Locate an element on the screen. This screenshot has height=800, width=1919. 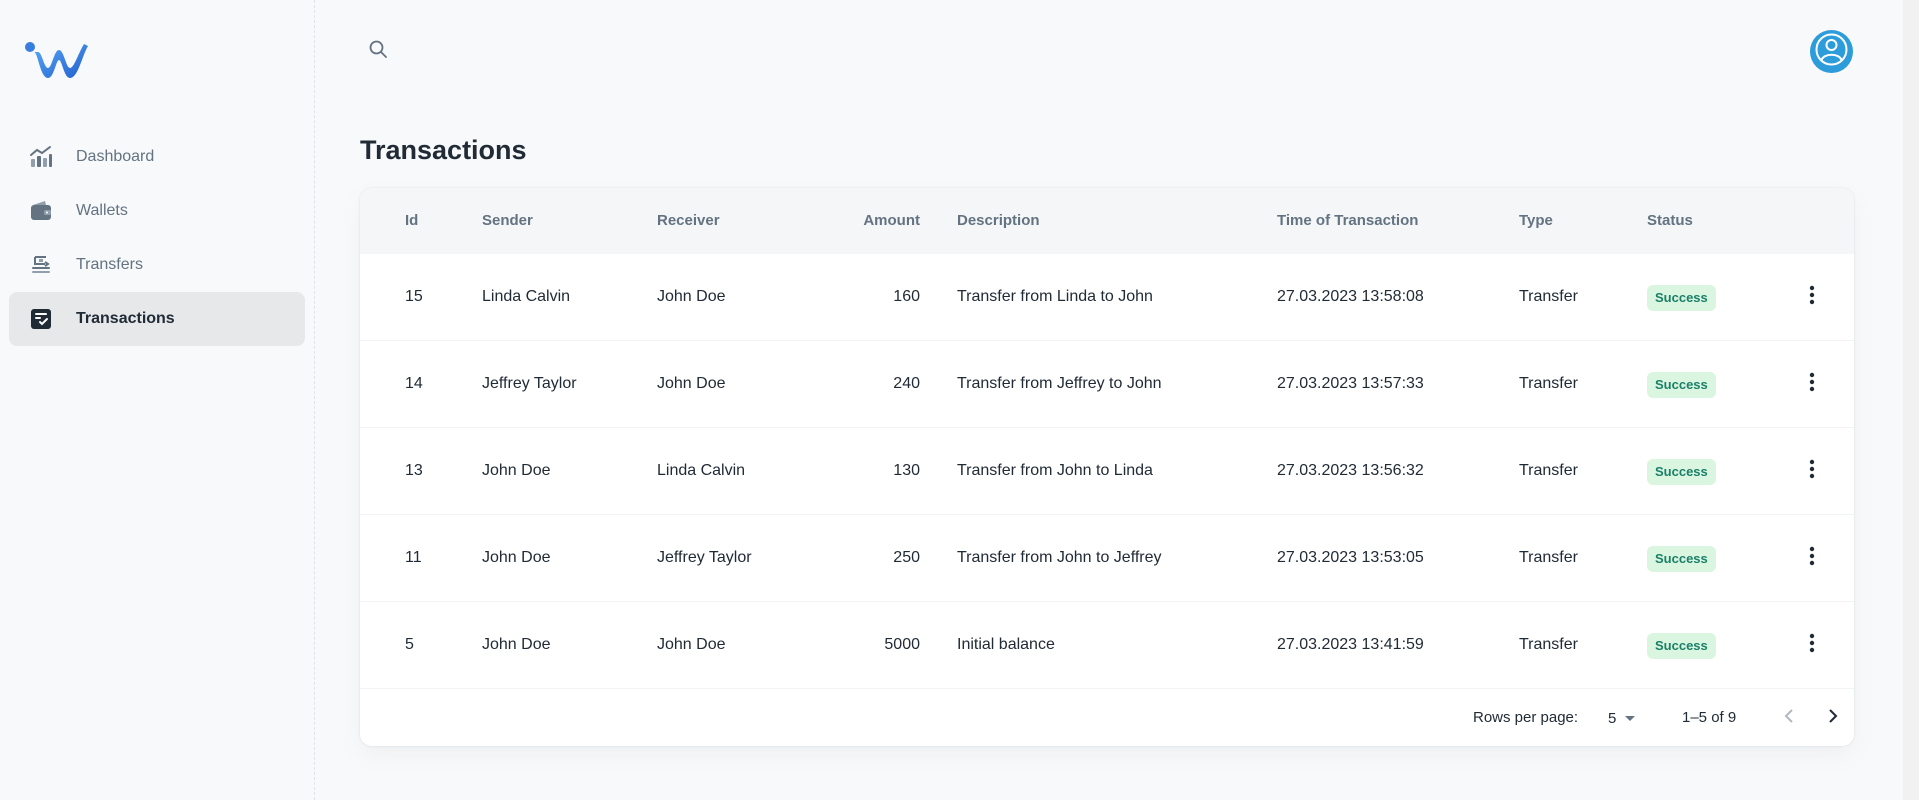
cell-id: 13 is located at coordinates (414, 470).